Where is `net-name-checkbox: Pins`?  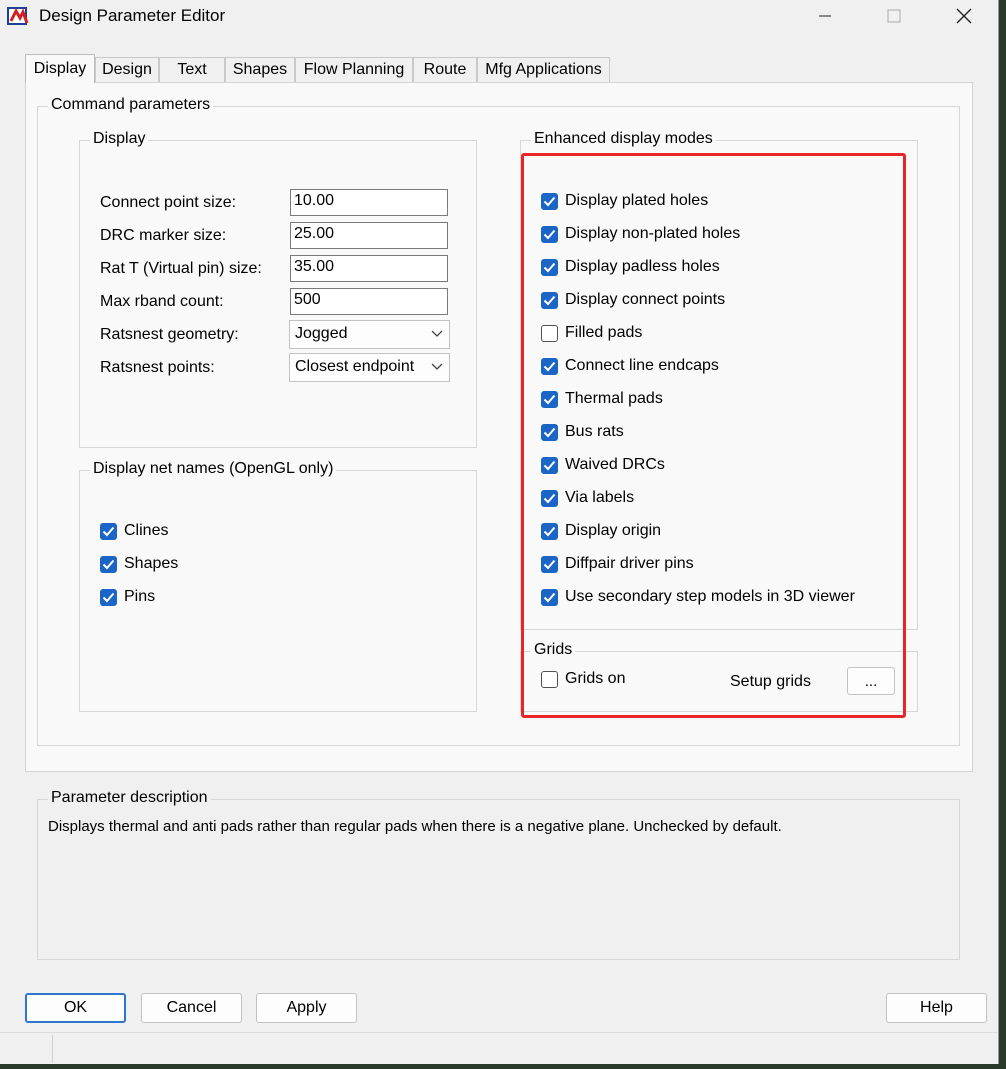 net-name-checkbox: Pins is located at coordinates (127, 597).